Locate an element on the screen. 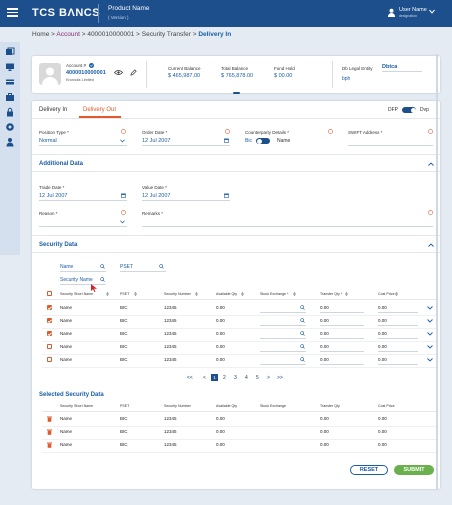 Image resolution: width=452 pixels, height=505 pixels. accounts-icon is located at coordinates (10, 52).